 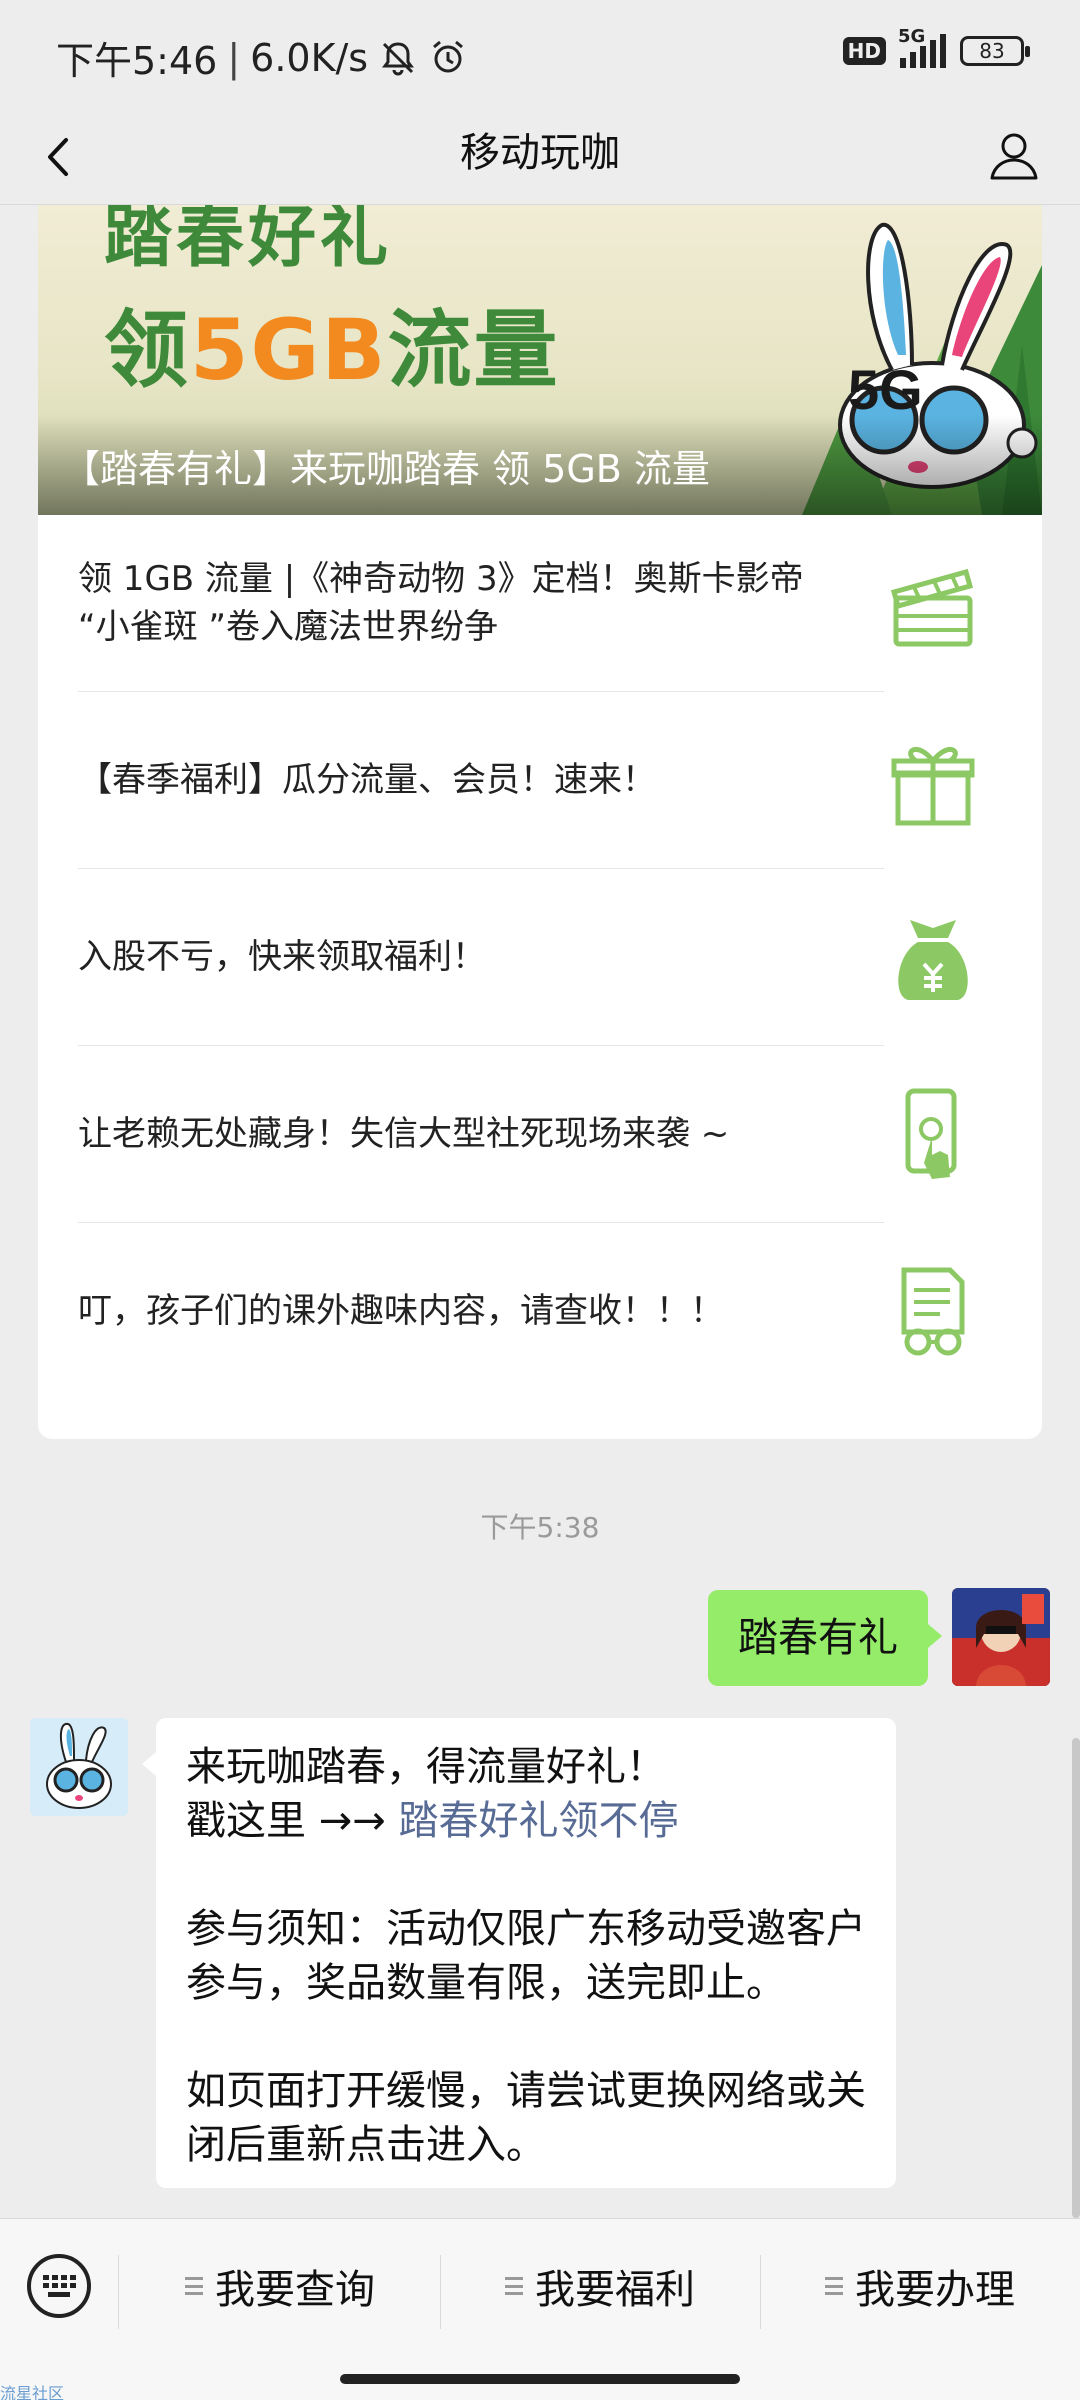 What do you see at coordinates (147, 350) in the screenshot?
I see `banner-headline-2-prefix: 领` at bounding box center [147, 350].